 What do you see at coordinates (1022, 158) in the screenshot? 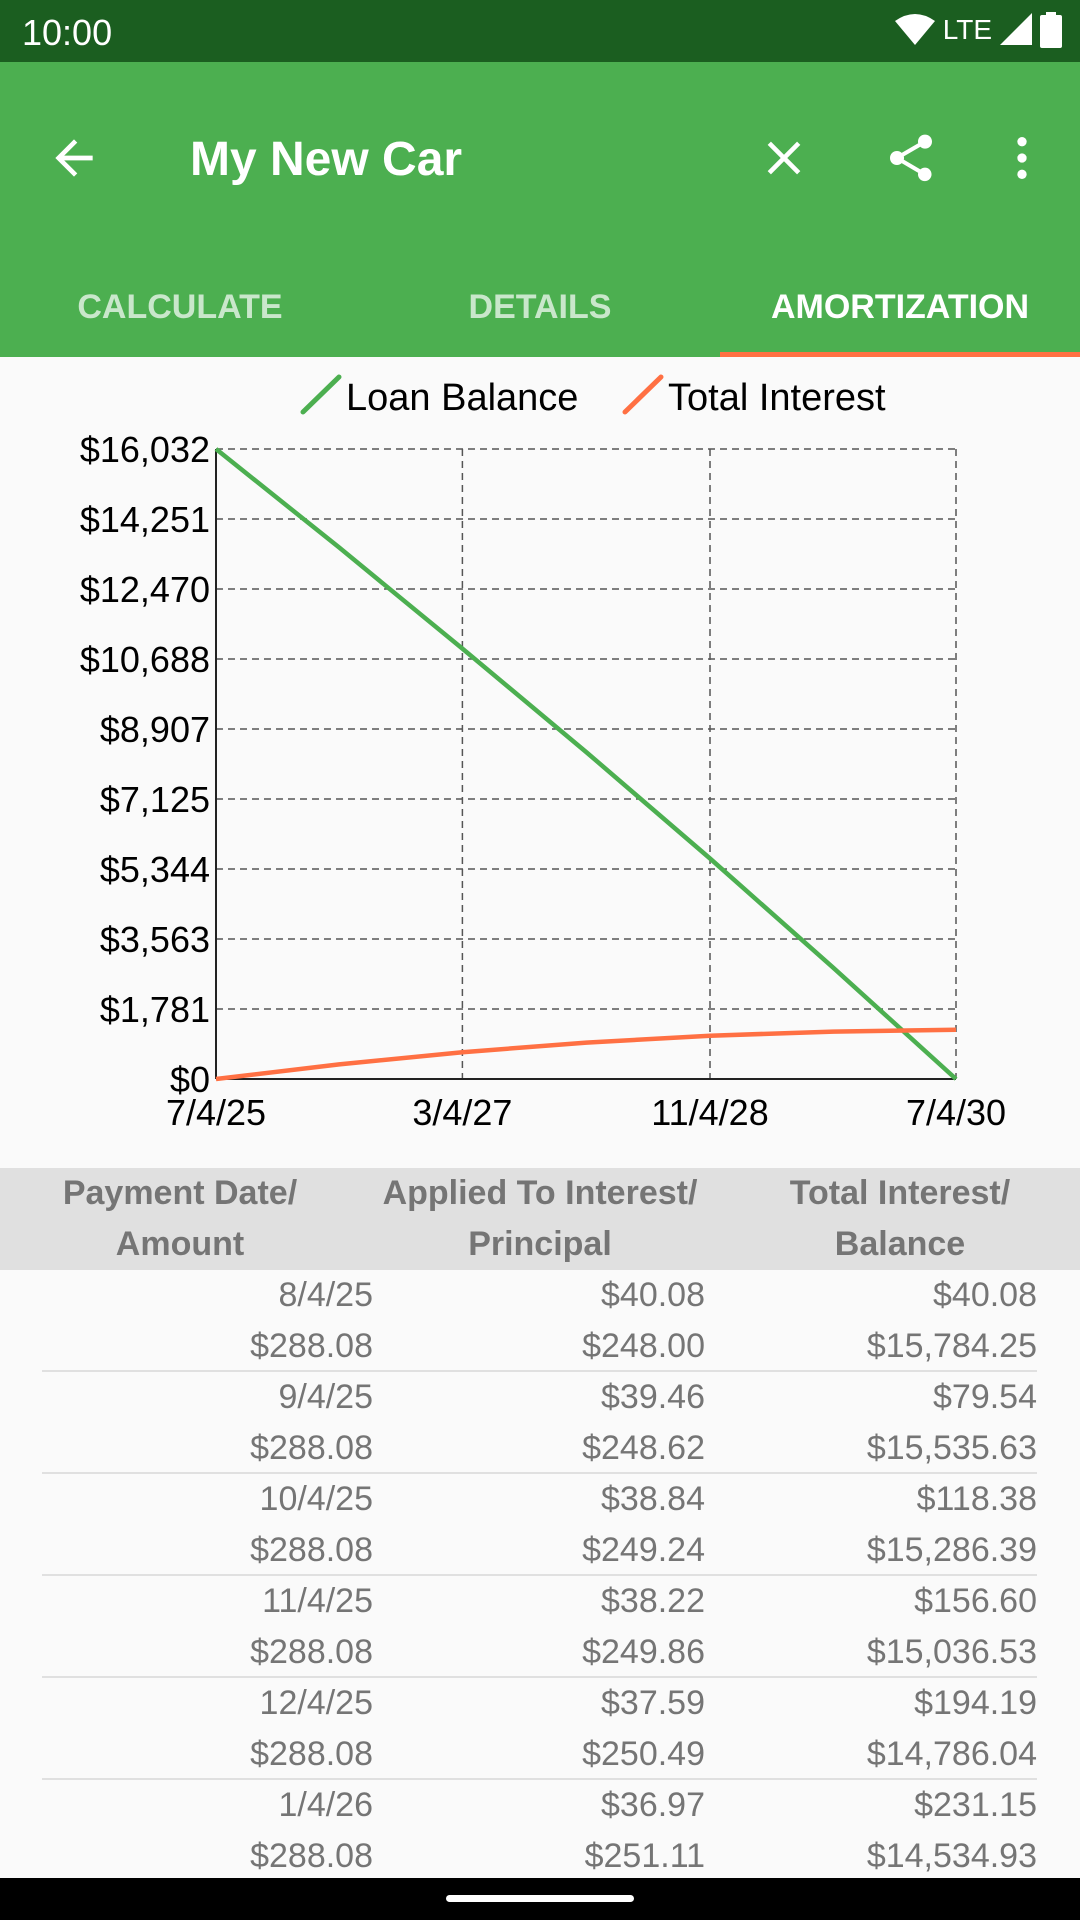
I see `more-vert-icon` at bounding box center [1022, 158].